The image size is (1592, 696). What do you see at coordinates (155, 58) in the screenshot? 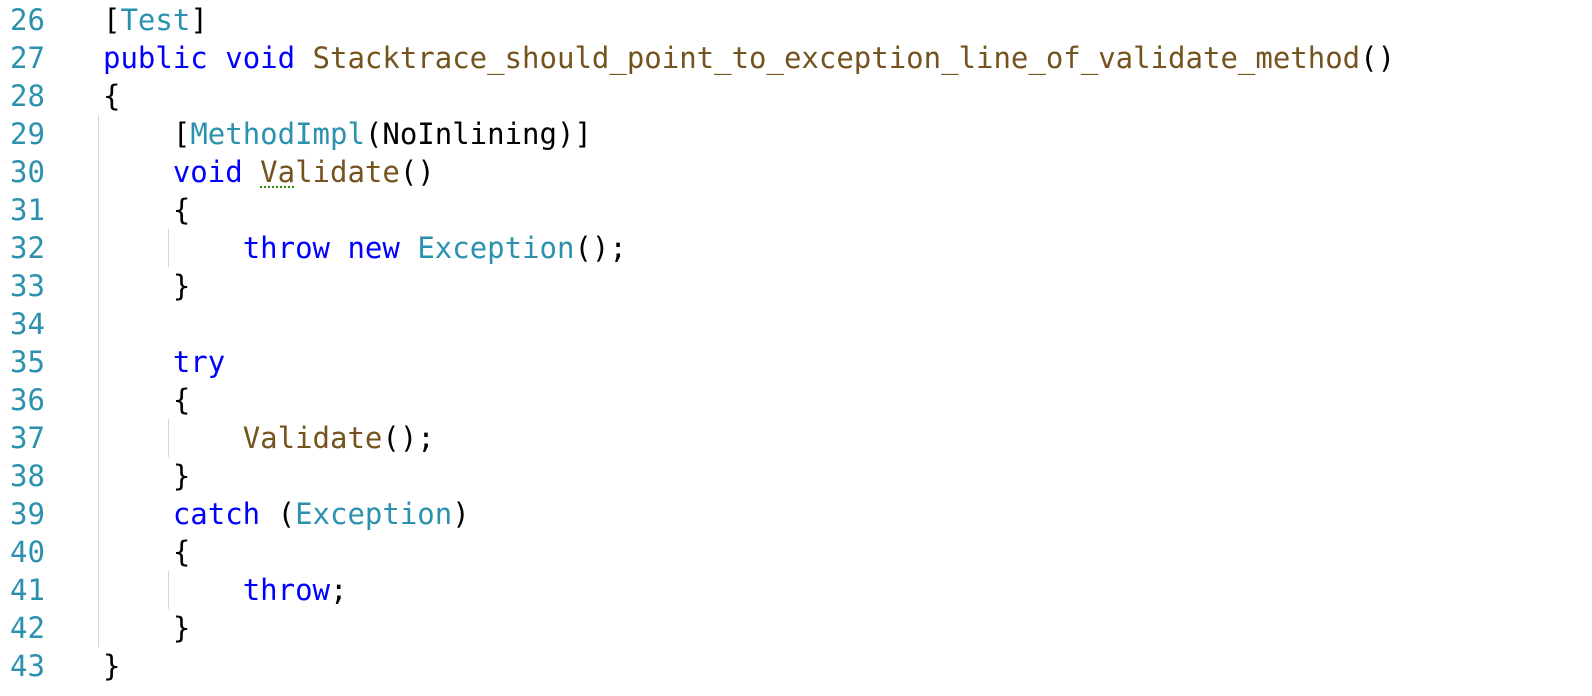
I see `code-token: public` at bounding box center [155, 58].